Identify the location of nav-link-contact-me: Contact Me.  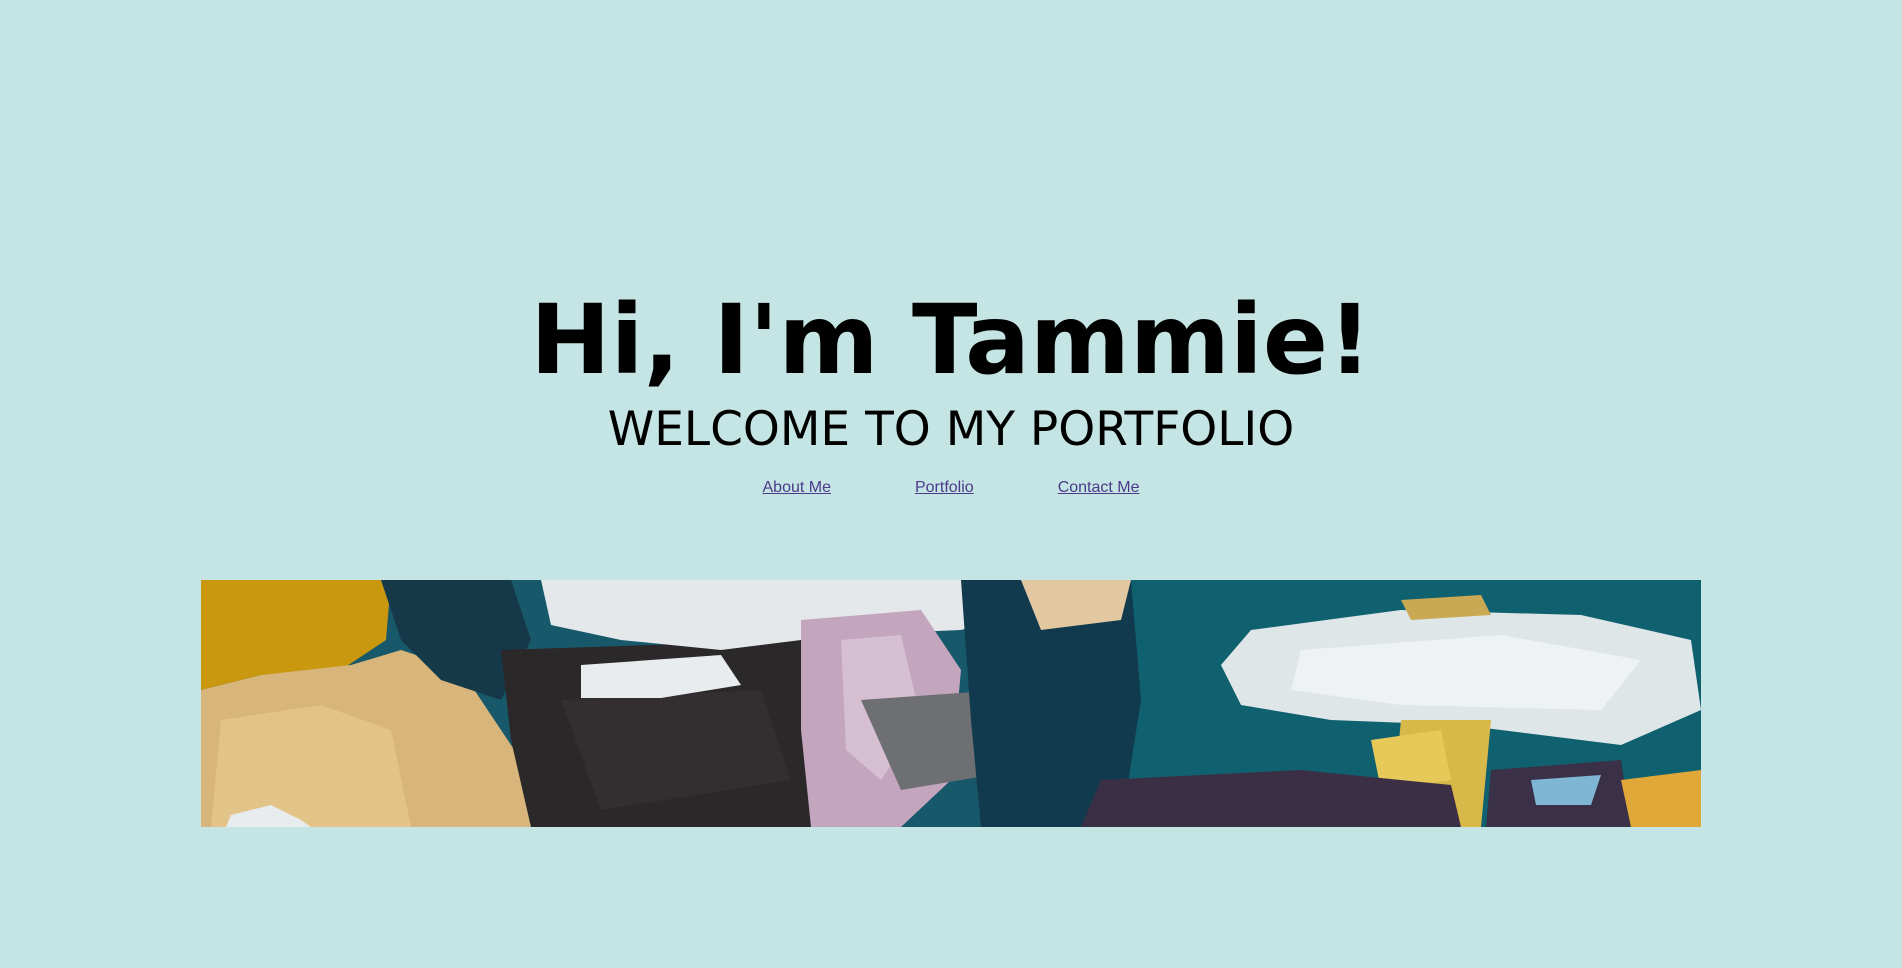
(1099, 488).